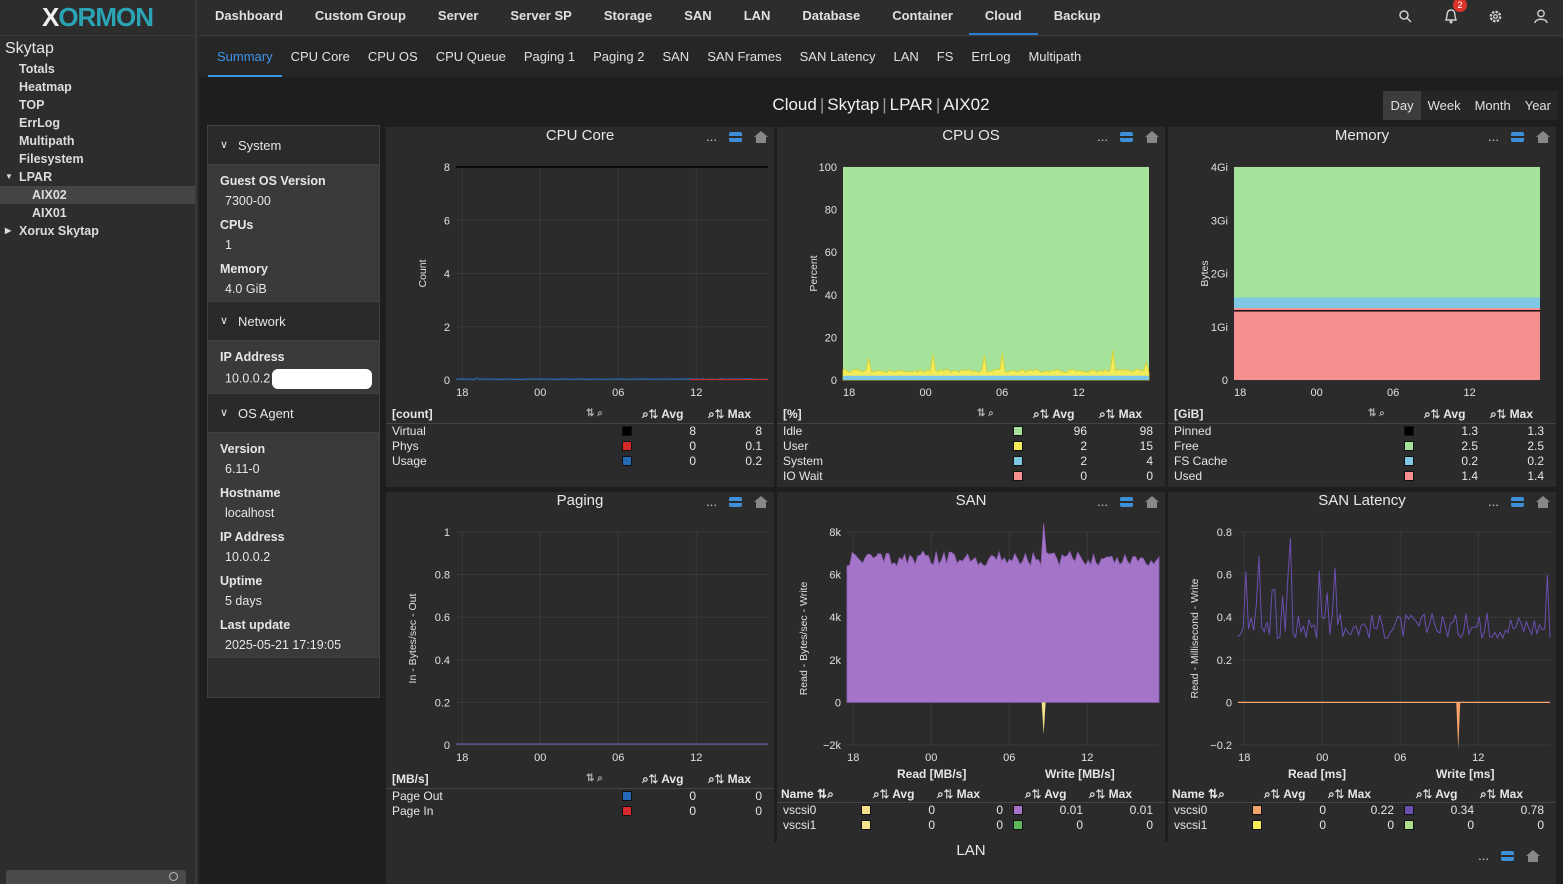 The width and height of the screenshot is (1563, 884). Describe the element at coordinates (853, 104) in the screenshot. I see `breadcrumb-item: Skytap` at that location.